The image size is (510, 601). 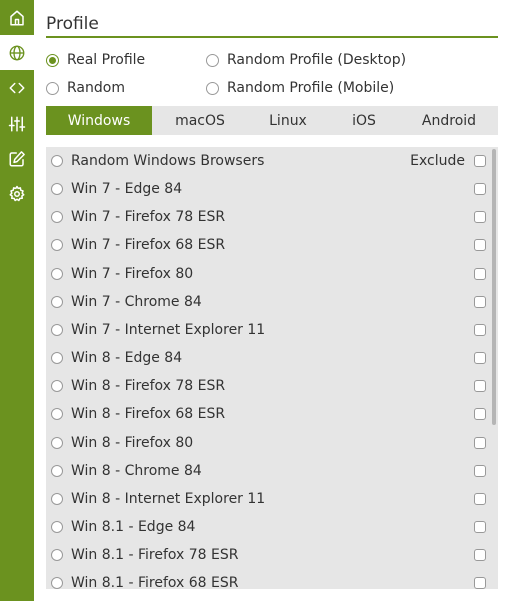 I want to click on list-item: Win 8.1 - Firefox 78 ESR, so click(x=272, y=555).